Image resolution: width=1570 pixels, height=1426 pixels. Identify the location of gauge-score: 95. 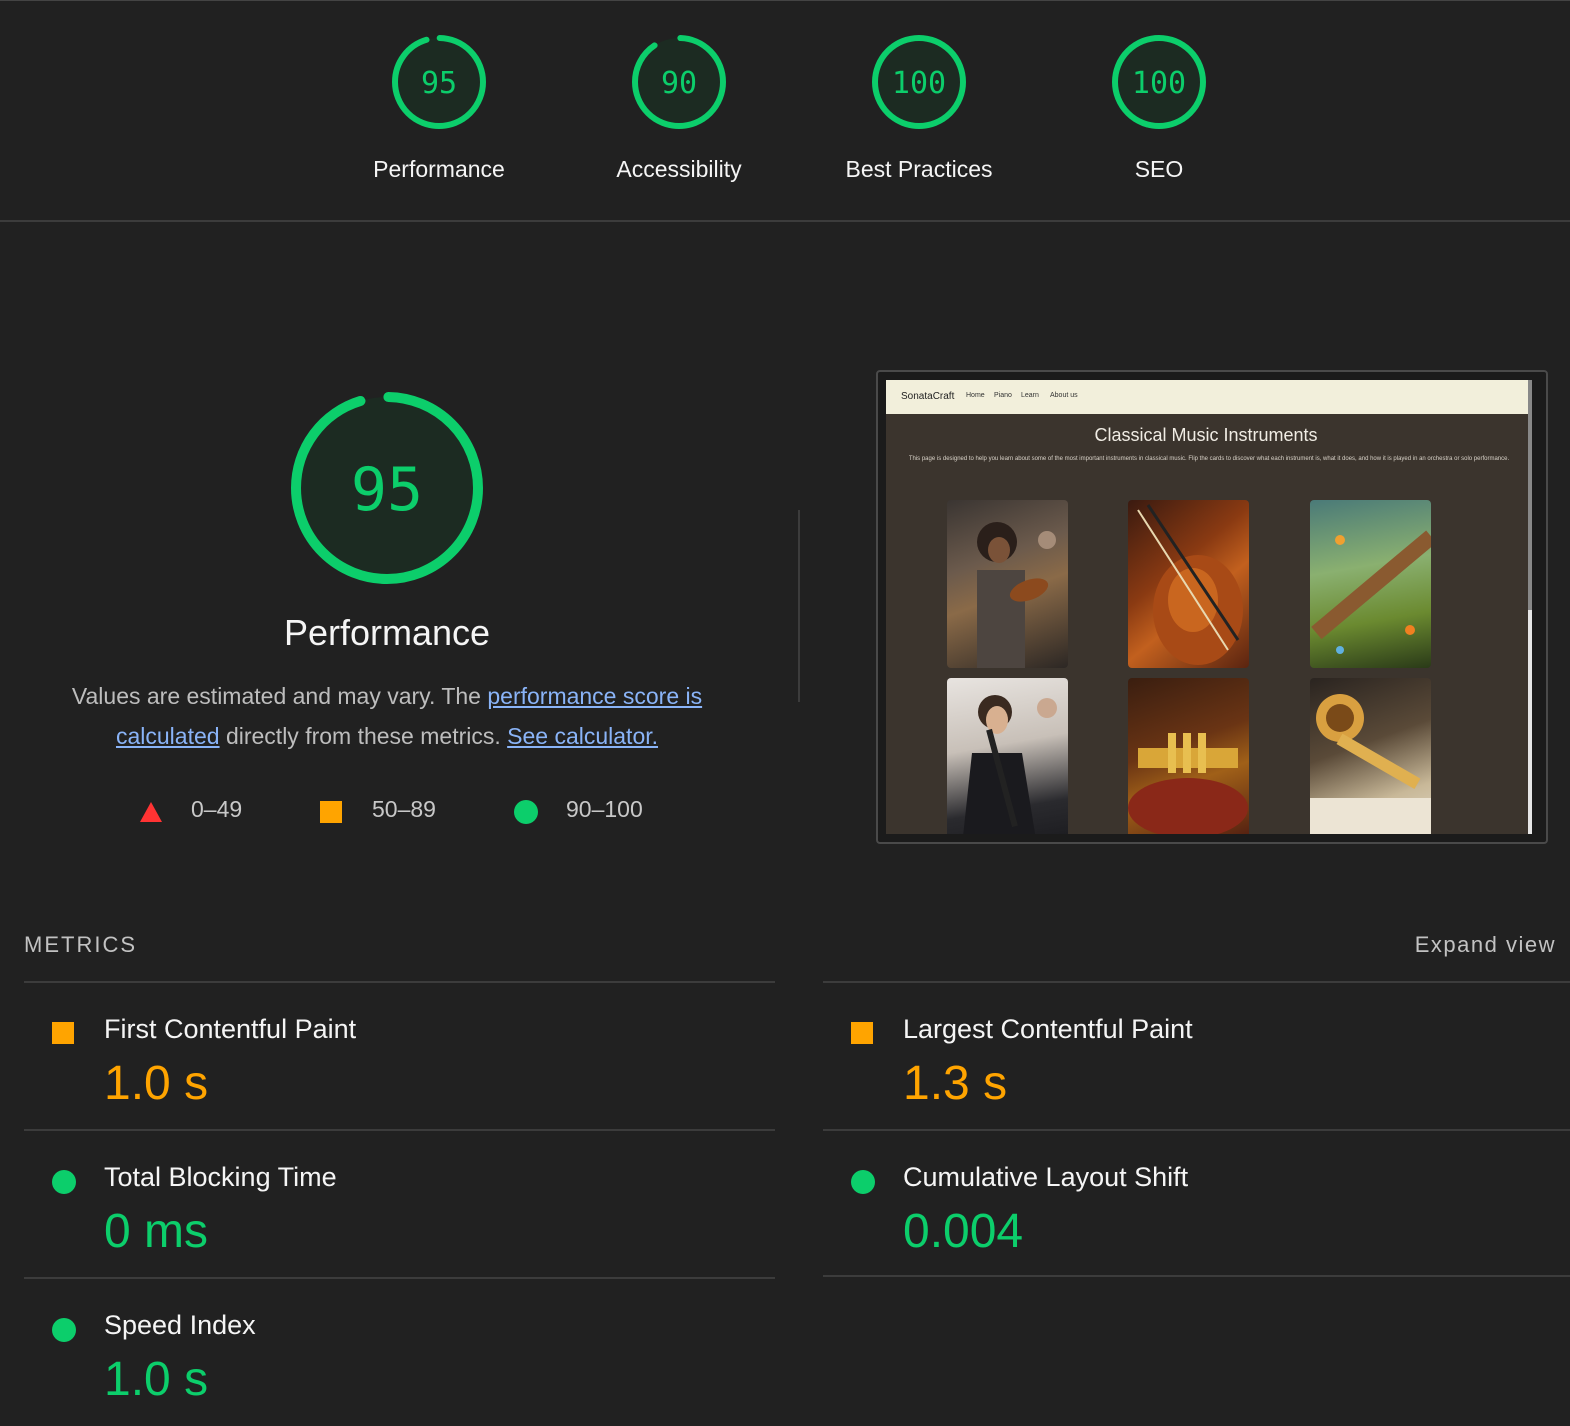
(439, 83).